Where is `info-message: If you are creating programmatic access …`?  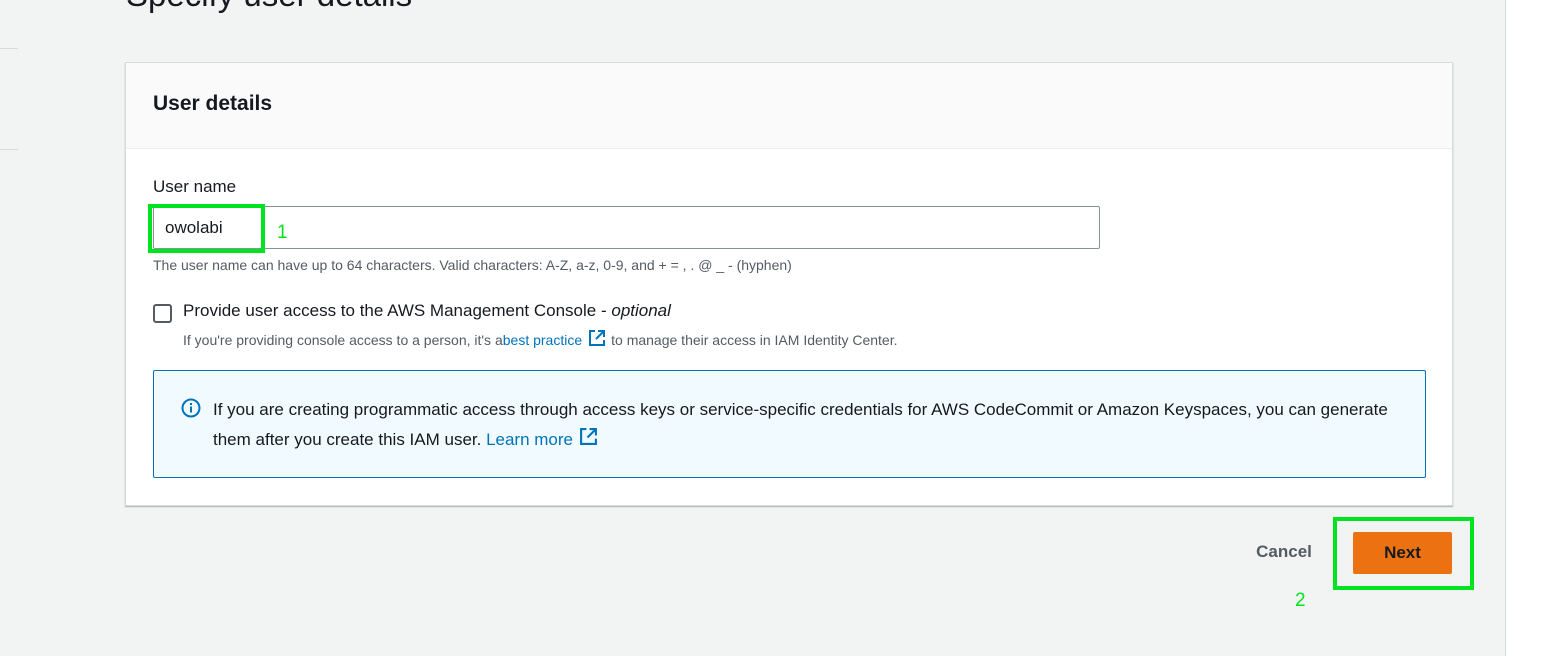
info-message: If you are creating programmatic access … is located at coordinates (800, 424).